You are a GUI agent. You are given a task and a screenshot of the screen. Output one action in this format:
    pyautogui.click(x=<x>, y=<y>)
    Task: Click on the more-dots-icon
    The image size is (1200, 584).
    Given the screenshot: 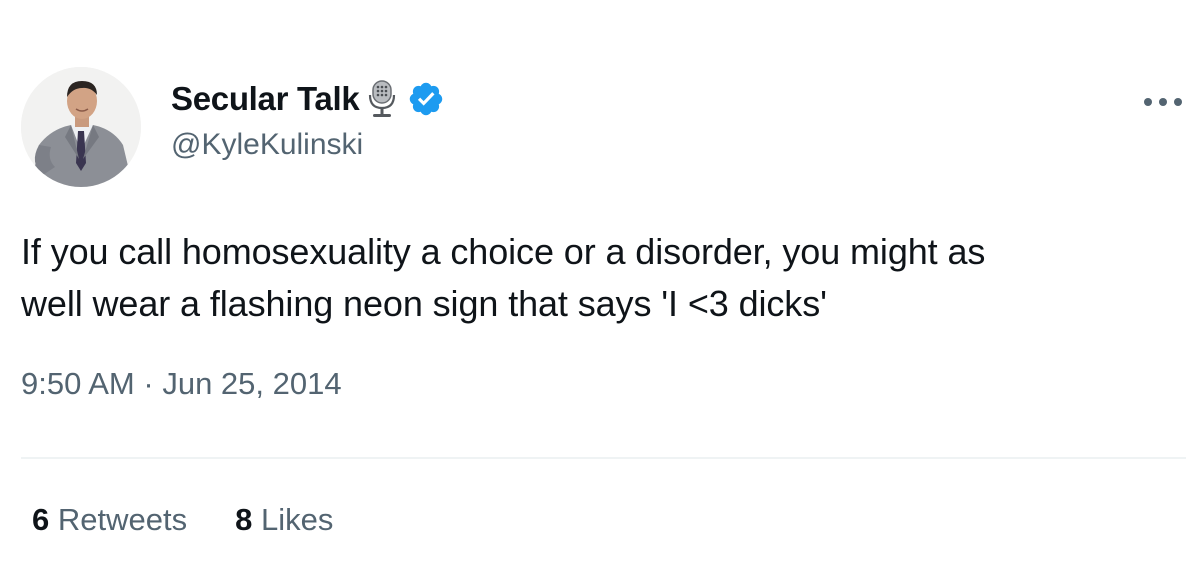 What is the action you would take?
    pyautogui.click(x=1163, y=102)
    